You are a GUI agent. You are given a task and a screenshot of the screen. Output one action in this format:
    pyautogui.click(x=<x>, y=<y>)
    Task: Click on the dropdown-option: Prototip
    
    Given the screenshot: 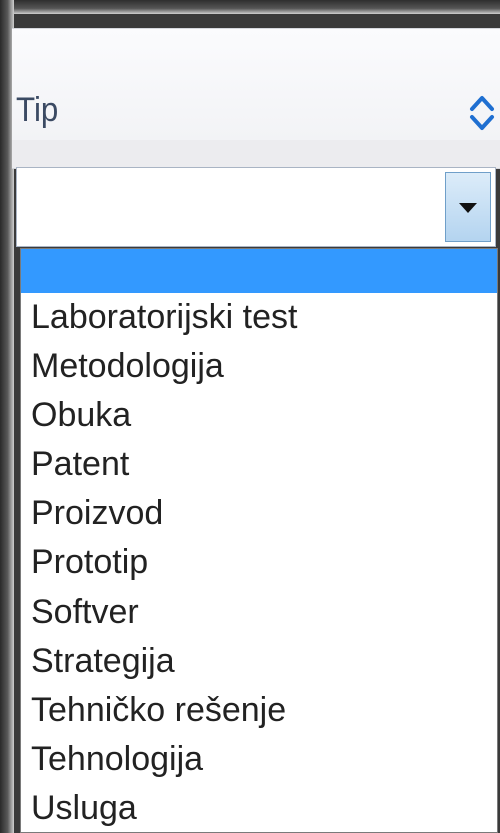 What is the action you would take?
    pyautogui.click(x=259, y=562)
    